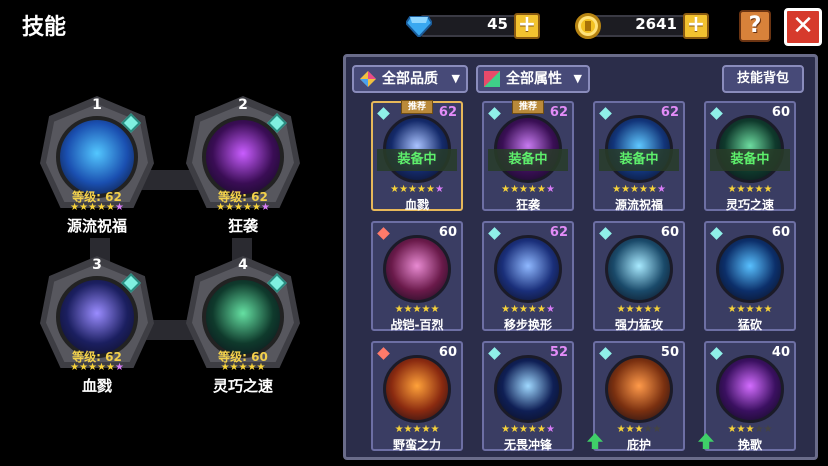  Describe the element at coordinates (417, 396) in the screenshot. I see `skill-card: 60 ★★★★★ 野蛮之力` at that location.